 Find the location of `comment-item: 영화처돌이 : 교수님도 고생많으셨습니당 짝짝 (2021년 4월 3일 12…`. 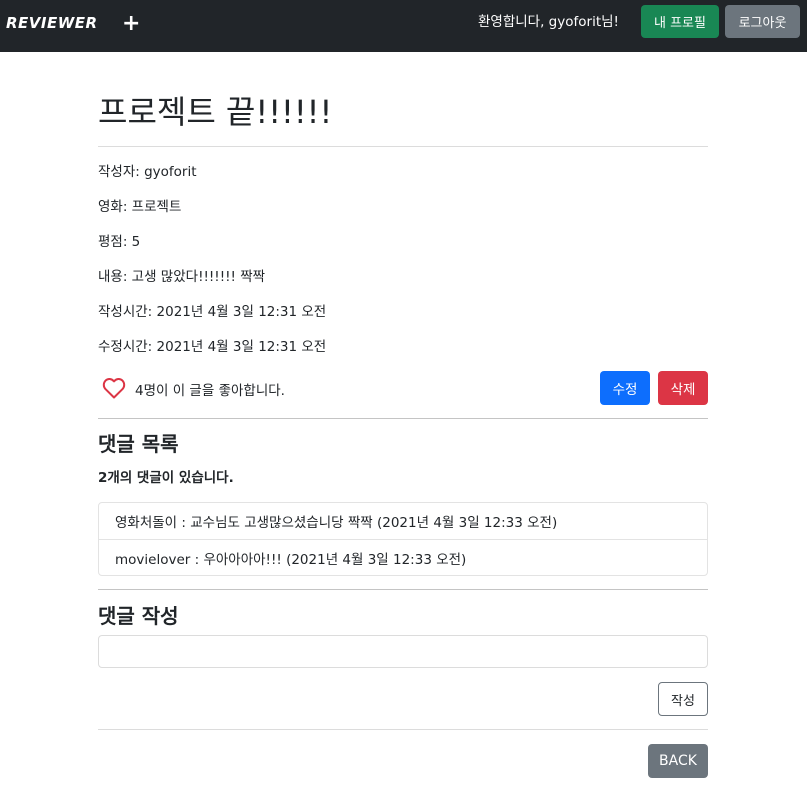

comment-item: 영화처돌이 : 교수님도 고생많으셨습니당 짝짝 (2021년 4월 3일 12… is located at coordinates (336, 523).